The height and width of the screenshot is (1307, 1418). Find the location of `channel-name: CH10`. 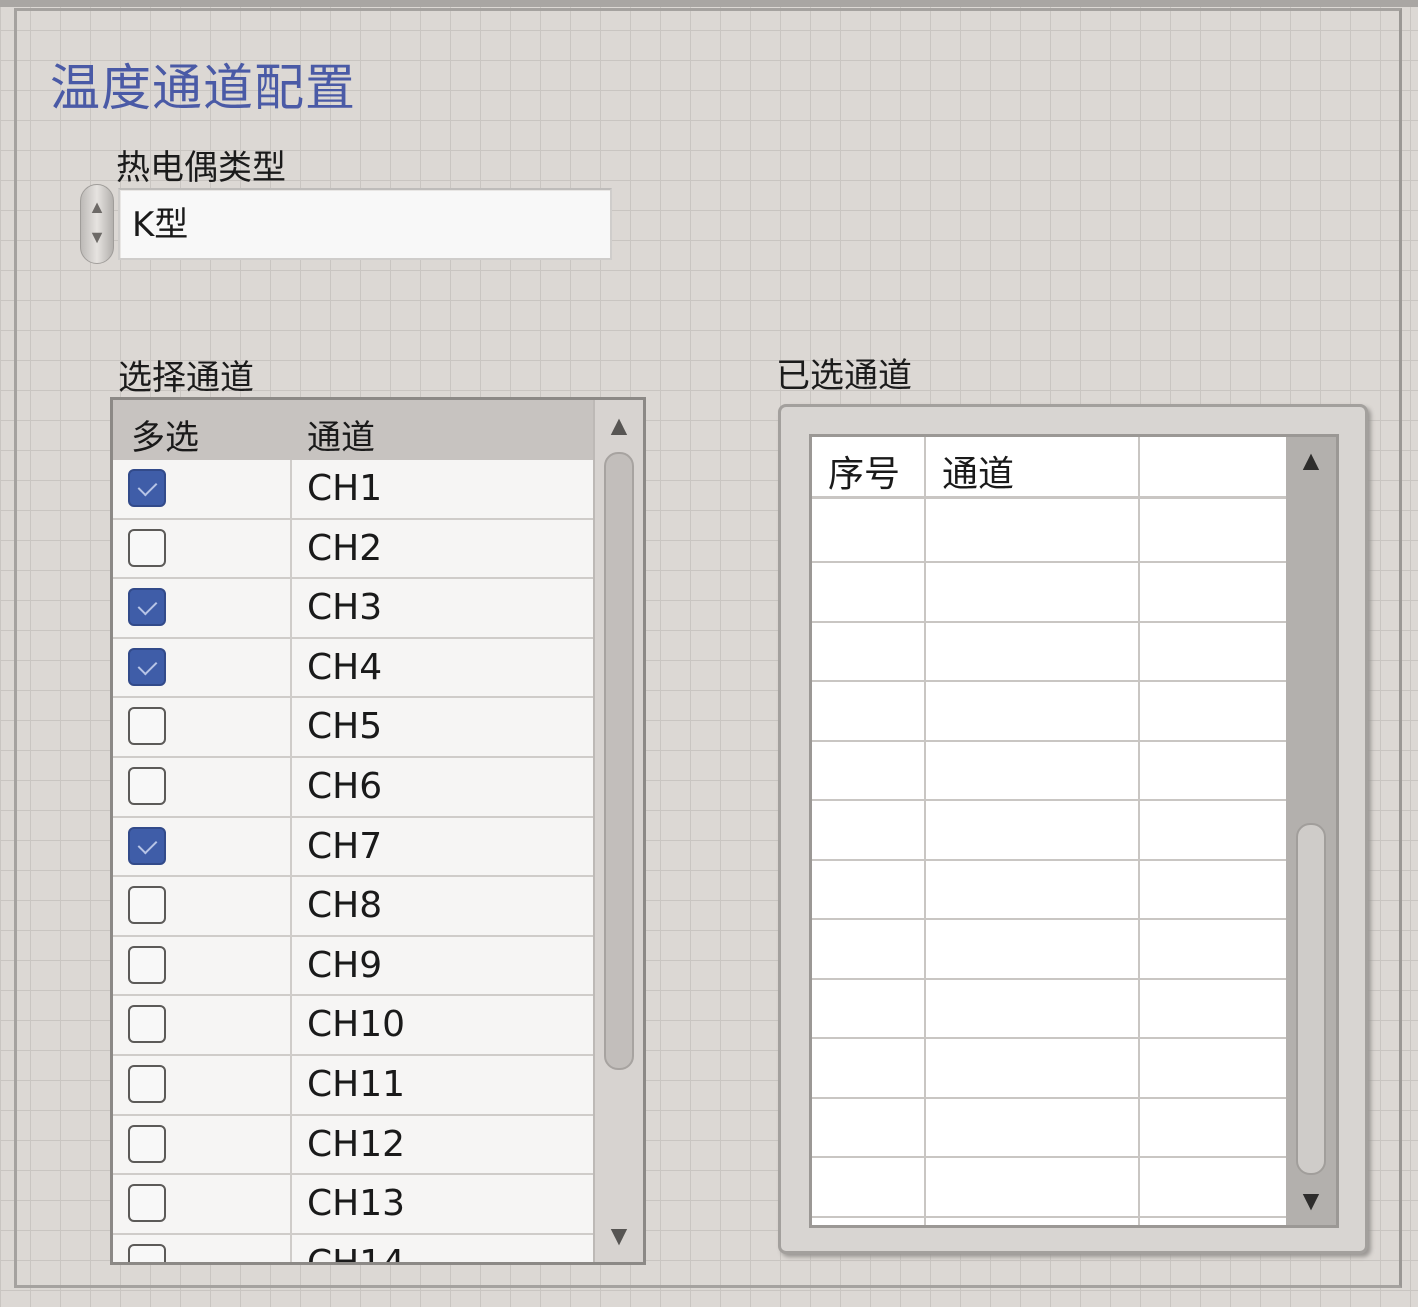

channel-name: CH10 is located at coordinates (356, 1025).